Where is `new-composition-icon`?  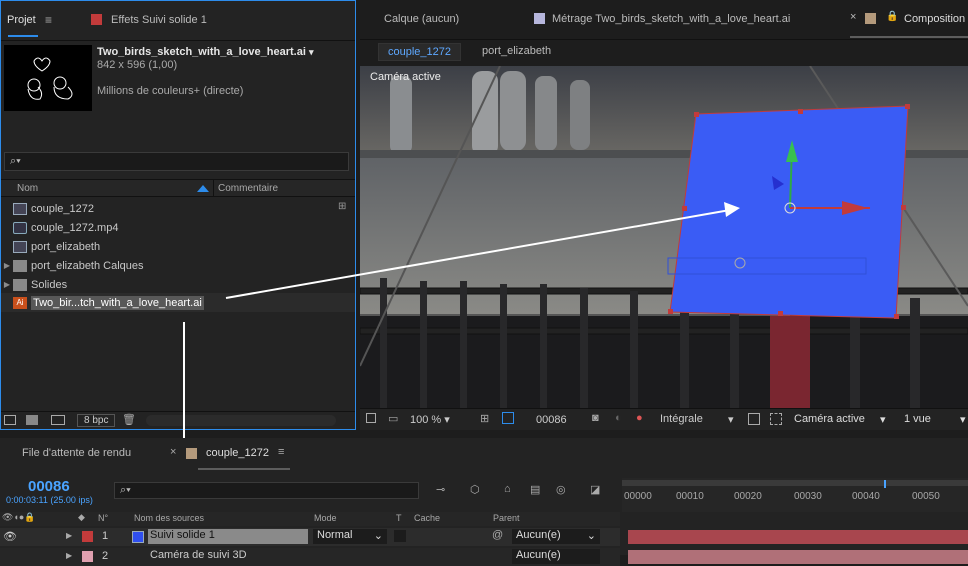 new-composition-icon is located at coordinates (58, 420).